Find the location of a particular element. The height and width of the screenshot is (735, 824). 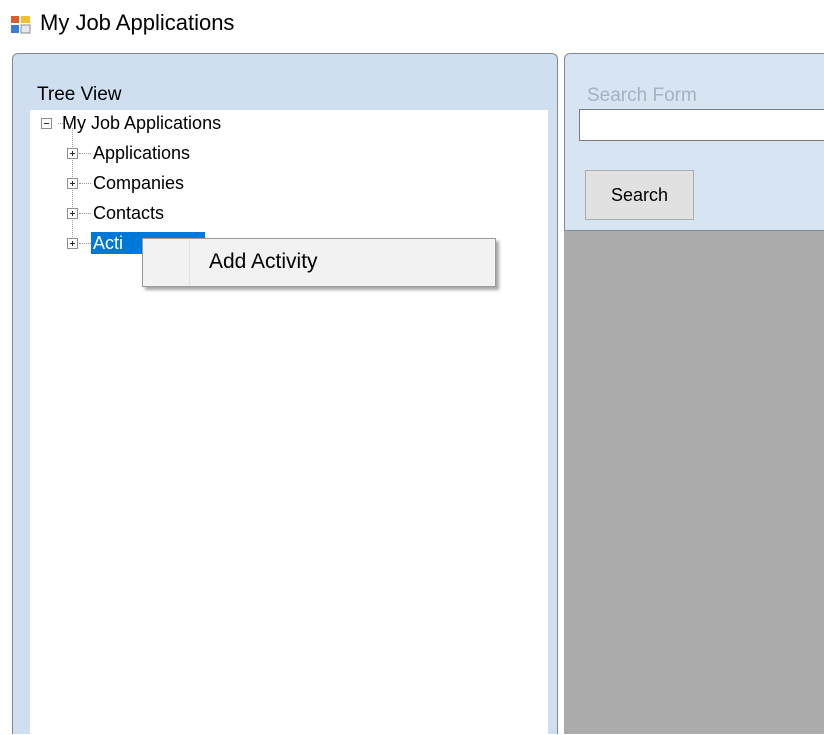

search-form-group: Search Form Search is located at coordinates (694, 142).